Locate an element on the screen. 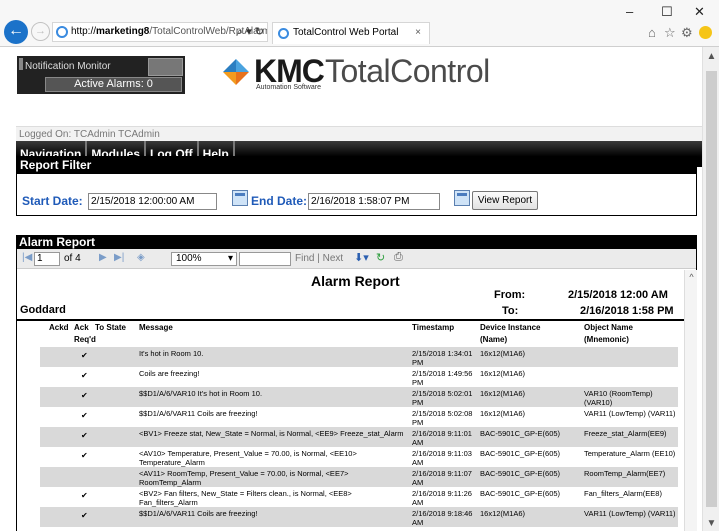  end-date-label: End Date: is located at coordinates (279, 201).